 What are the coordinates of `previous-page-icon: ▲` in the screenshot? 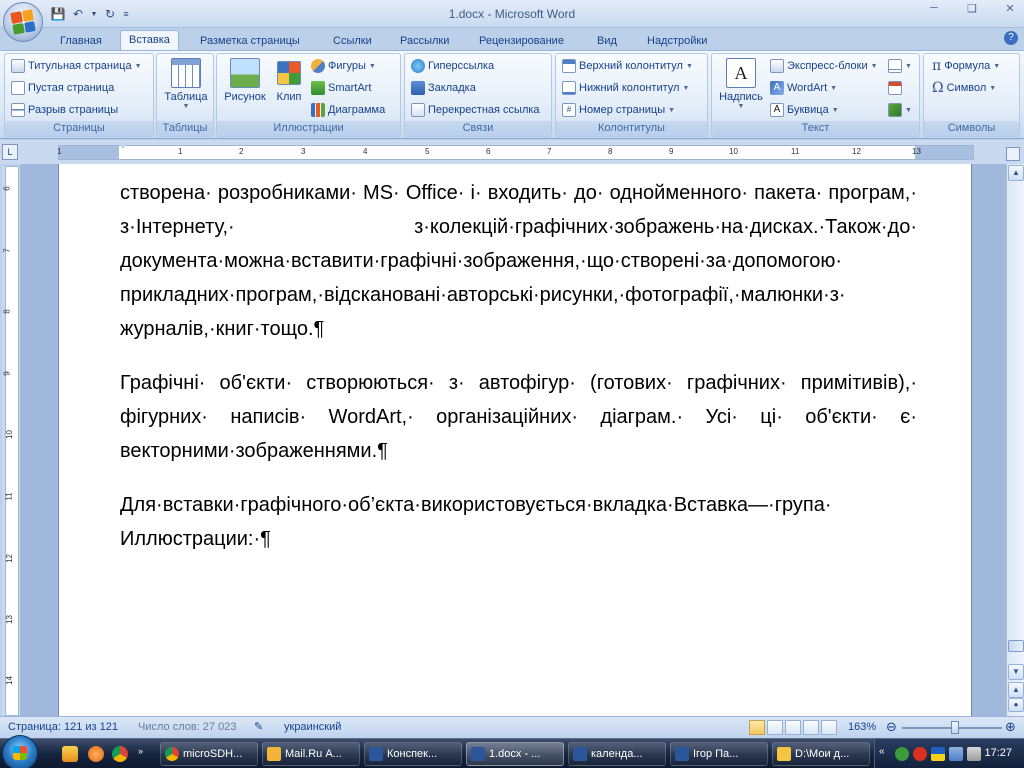 It's located at (1016, 690).